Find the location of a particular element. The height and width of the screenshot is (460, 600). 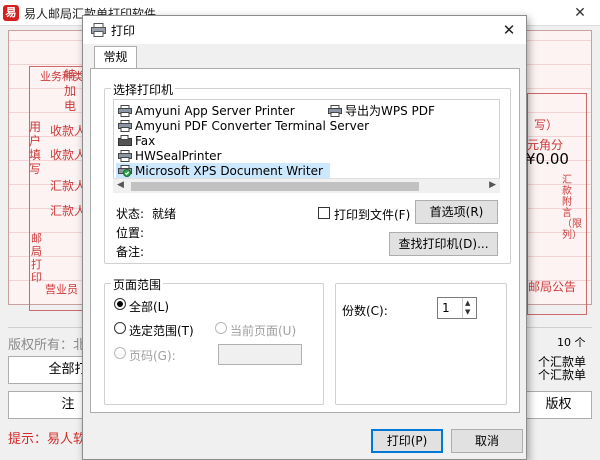

remitter-label-2: 汇款人 is located at coordinates (68, 211).